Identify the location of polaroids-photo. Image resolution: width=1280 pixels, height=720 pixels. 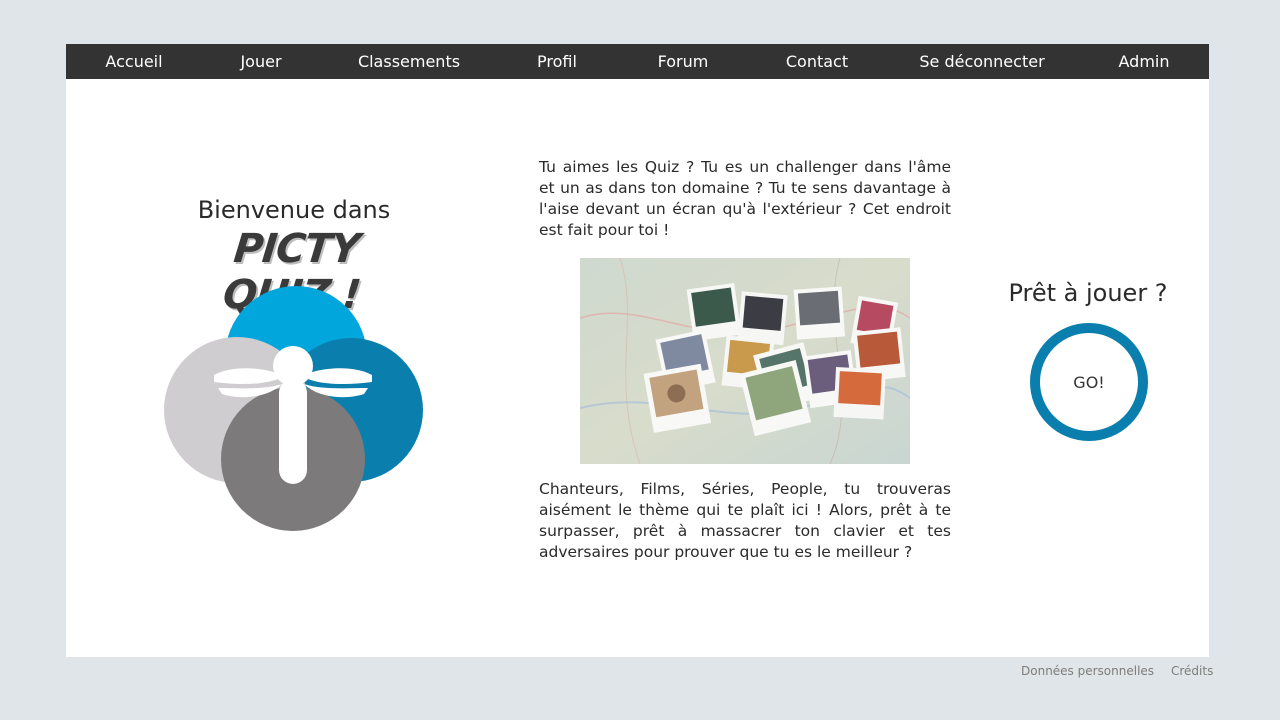
(745, 361).